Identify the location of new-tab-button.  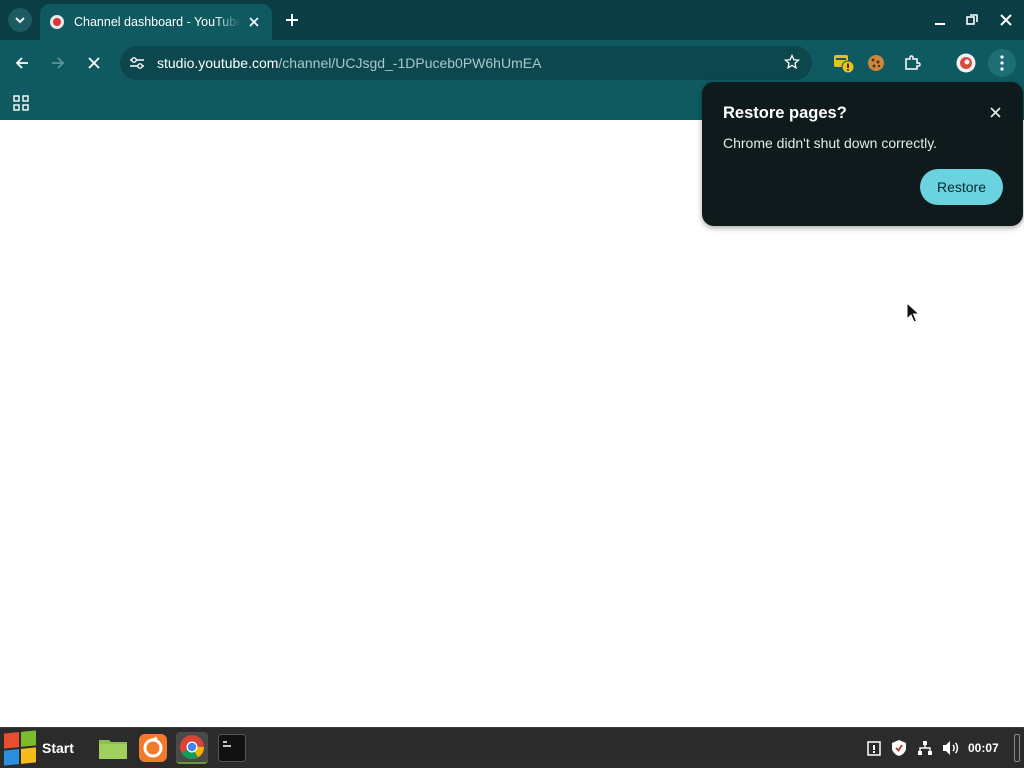
(292, 20).